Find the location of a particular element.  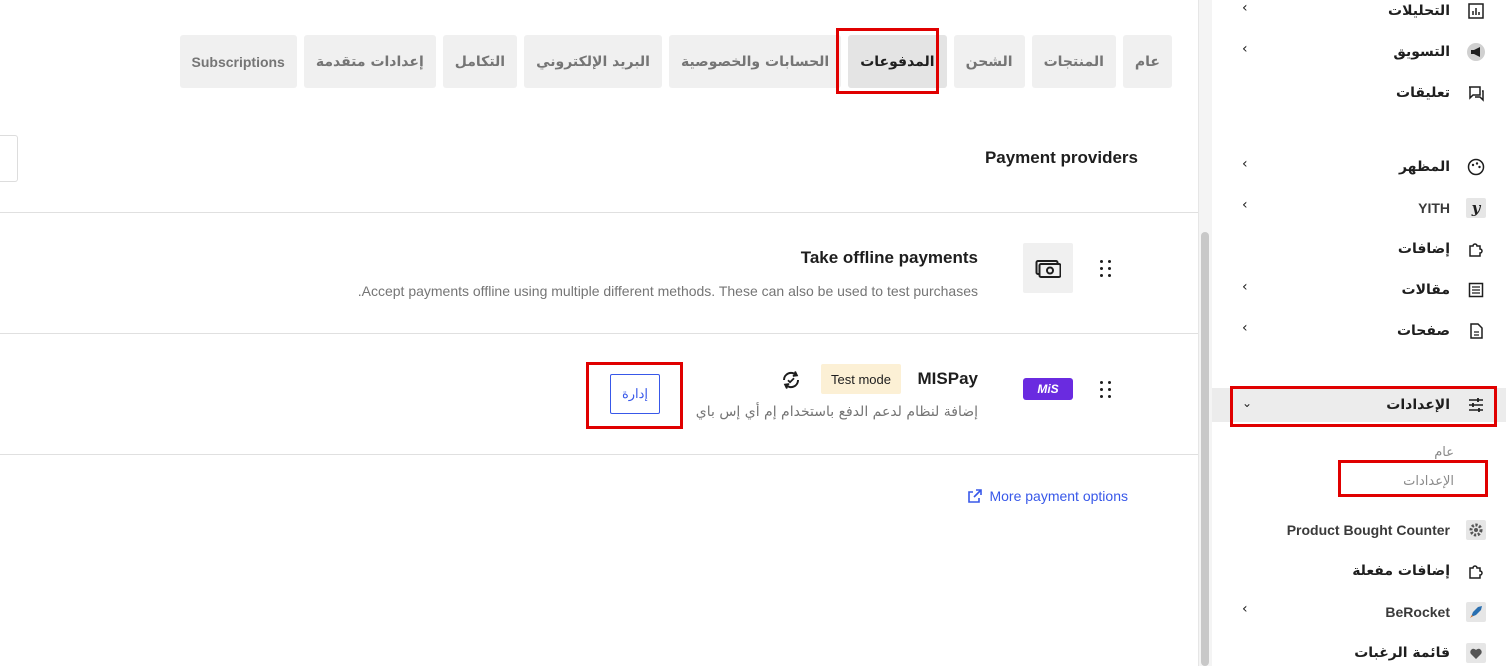

tab-integration: التكامل is located at coordinates (480, 61).